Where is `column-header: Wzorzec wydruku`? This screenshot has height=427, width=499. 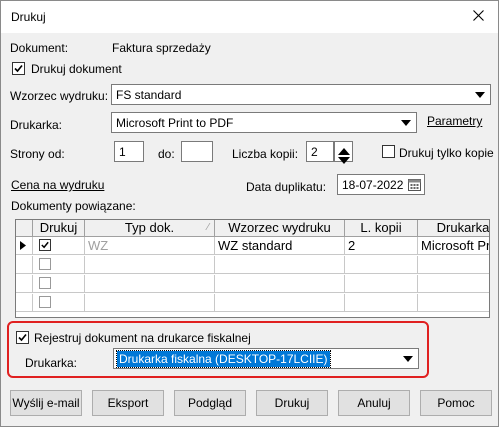 column-header: Wzorzec wydruku is located at coordinates (280, 228).